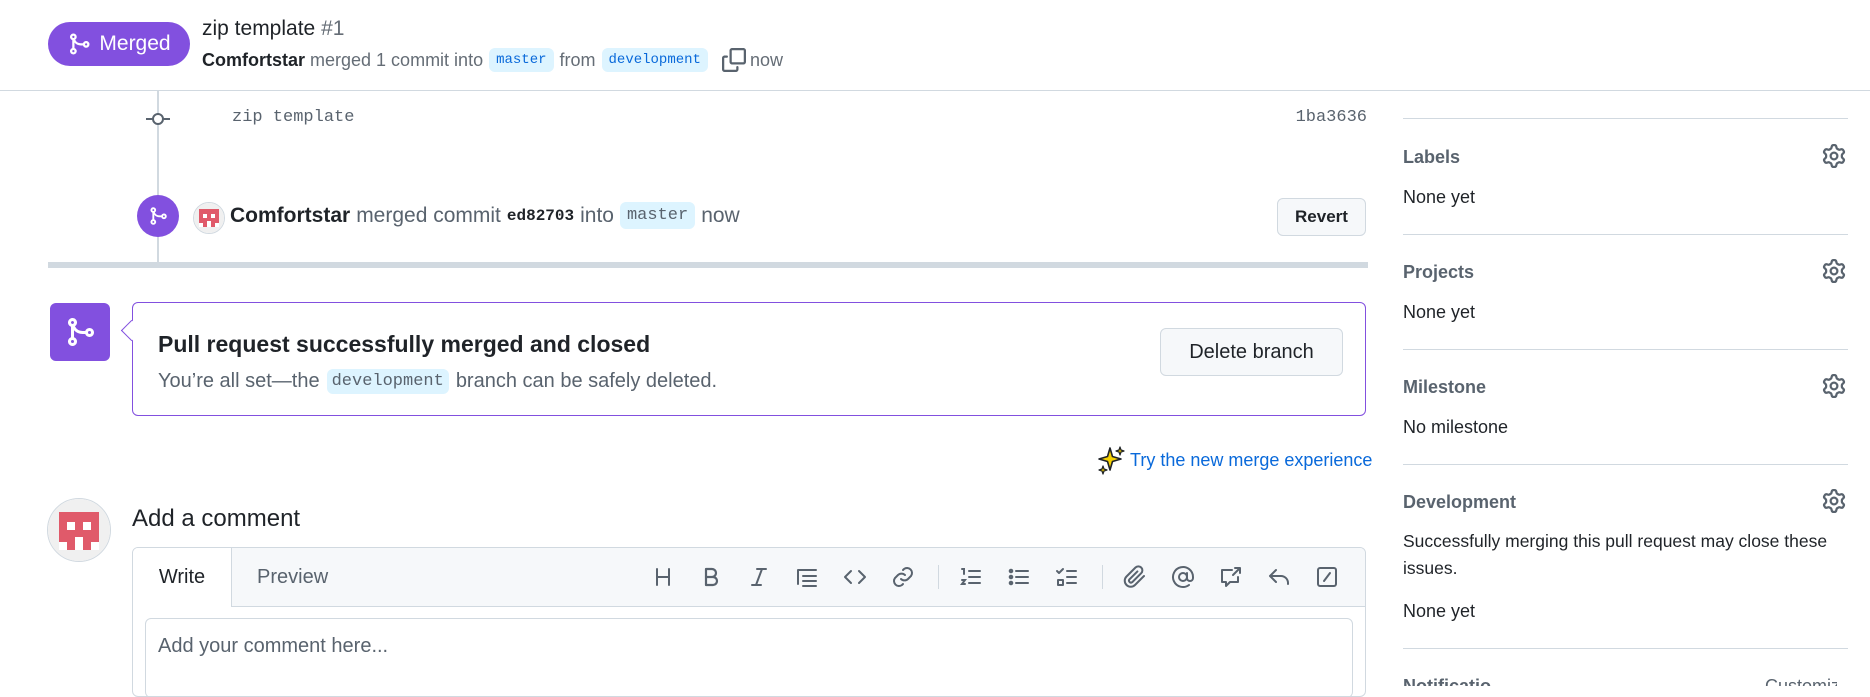 Image resolution: width=1870 pixels, height=697 pixels. Describe the element at coordinates (586, 381) in the screenshot. I see `merge-desc-after: branch can be safely deleted.` at that location.